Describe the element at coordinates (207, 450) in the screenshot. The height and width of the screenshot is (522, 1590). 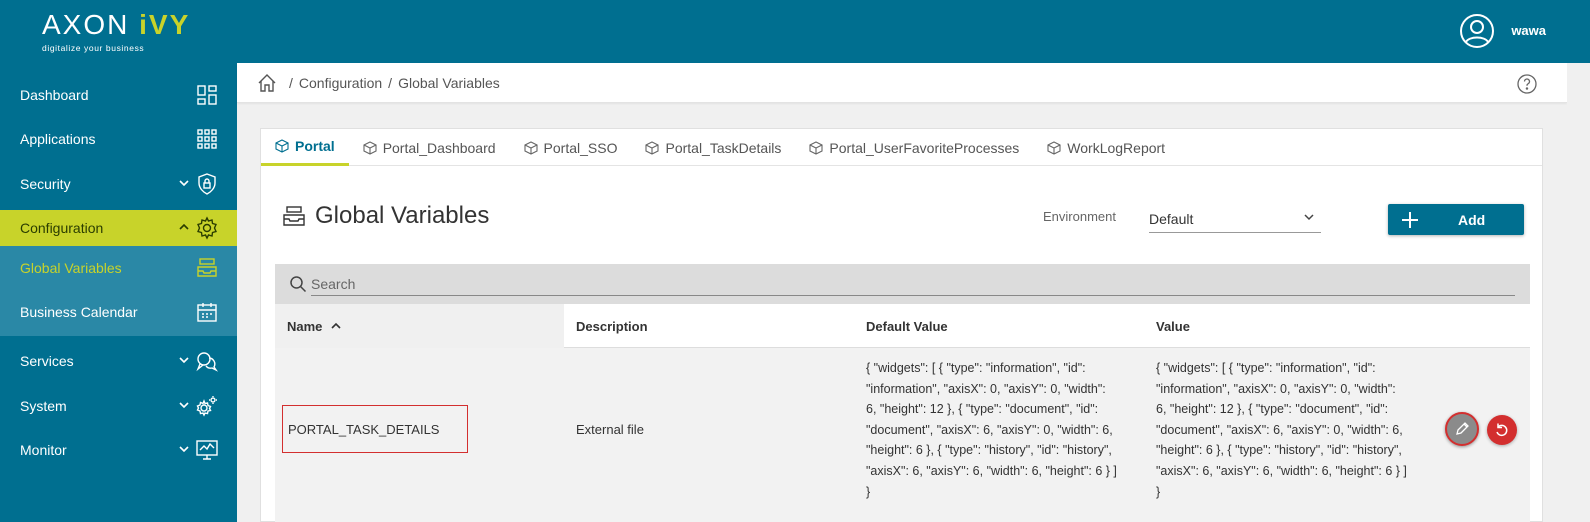
I see `monitor-chart-icon` at that location.